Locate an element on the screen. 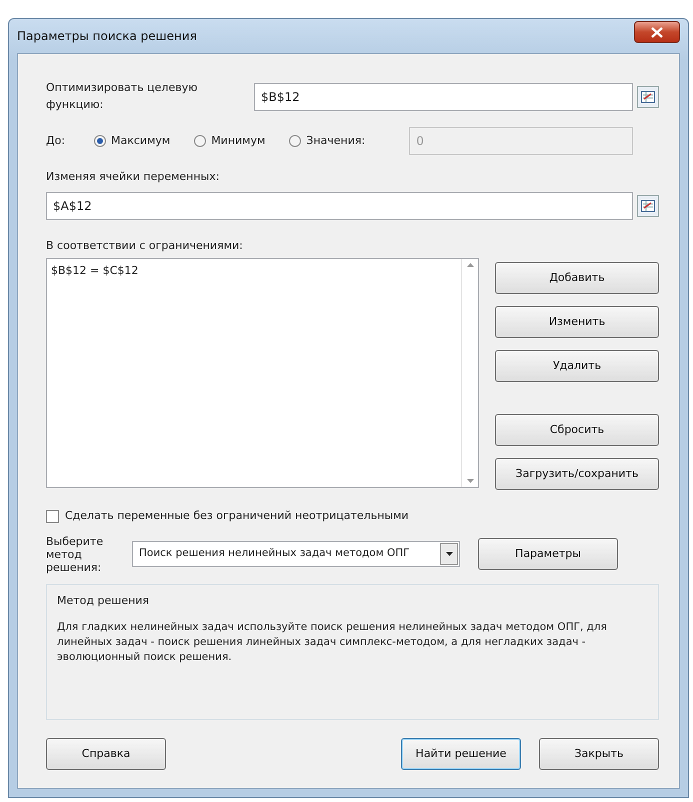 The height and width of the screenshot is (802, 693). window-title: Параметры поиска решения is located at coordinates (107, 36).